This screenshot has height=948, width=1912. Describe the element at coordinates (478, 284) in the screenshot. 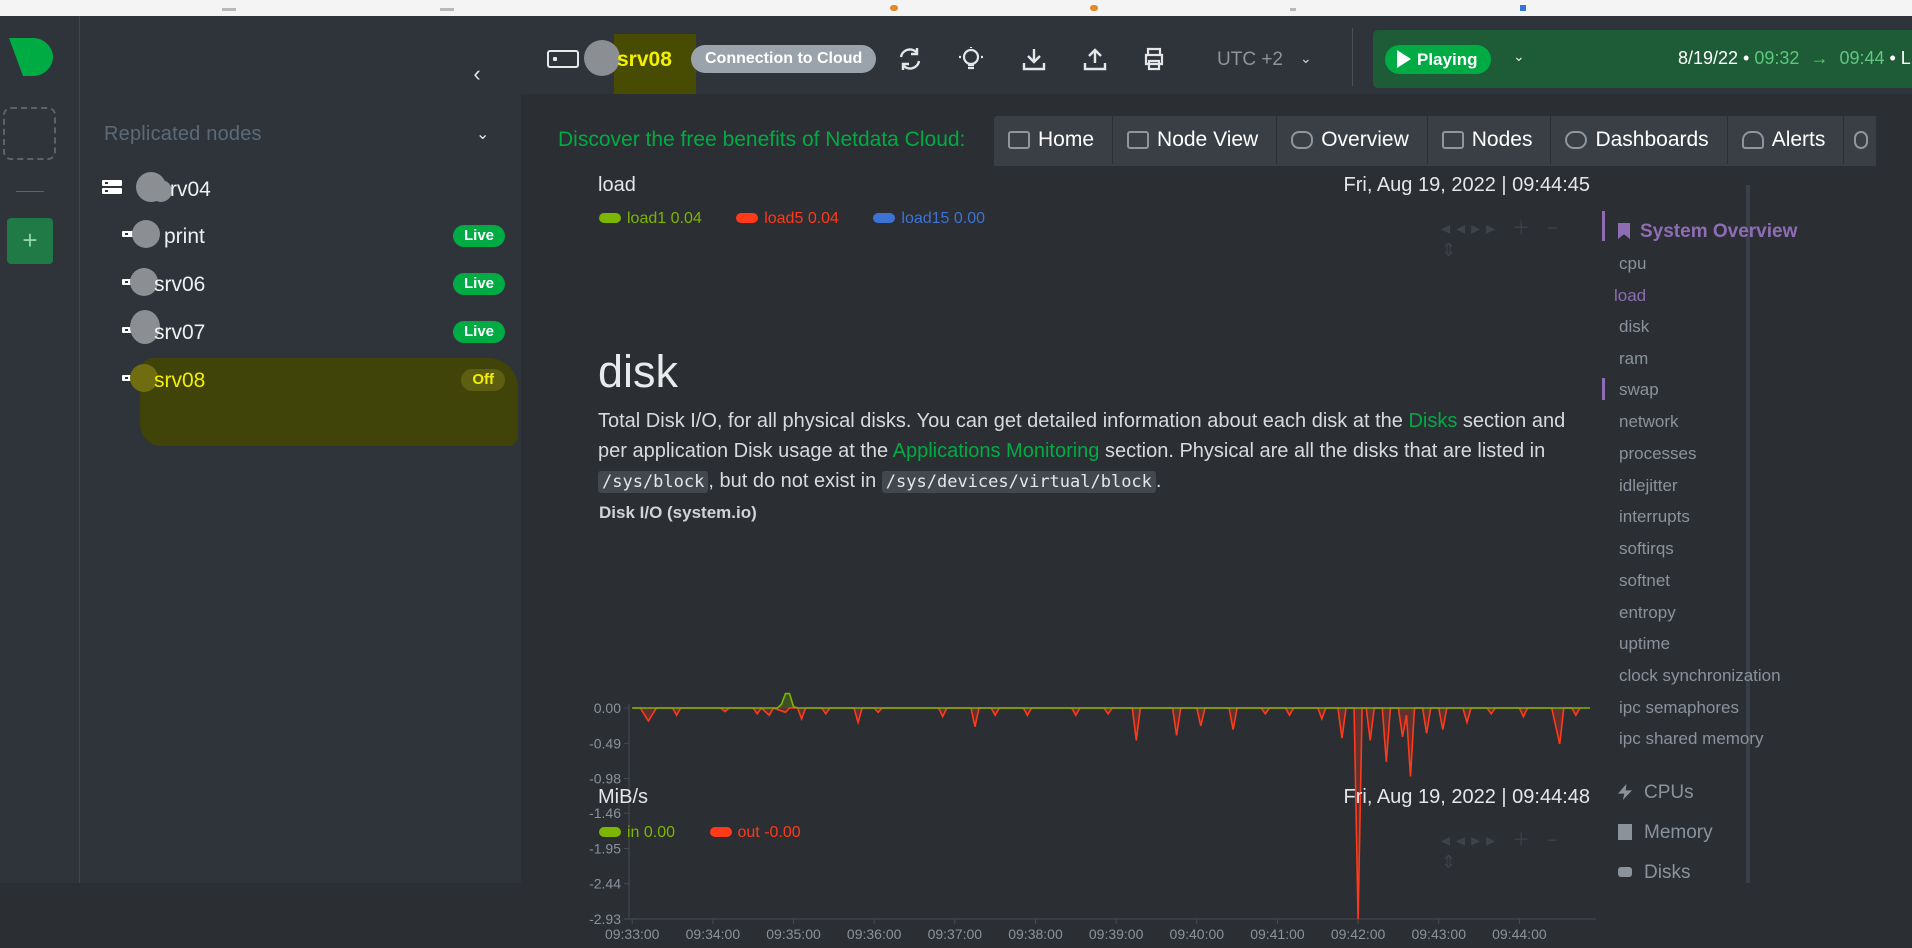

I see `status-badge: Live` at that location.